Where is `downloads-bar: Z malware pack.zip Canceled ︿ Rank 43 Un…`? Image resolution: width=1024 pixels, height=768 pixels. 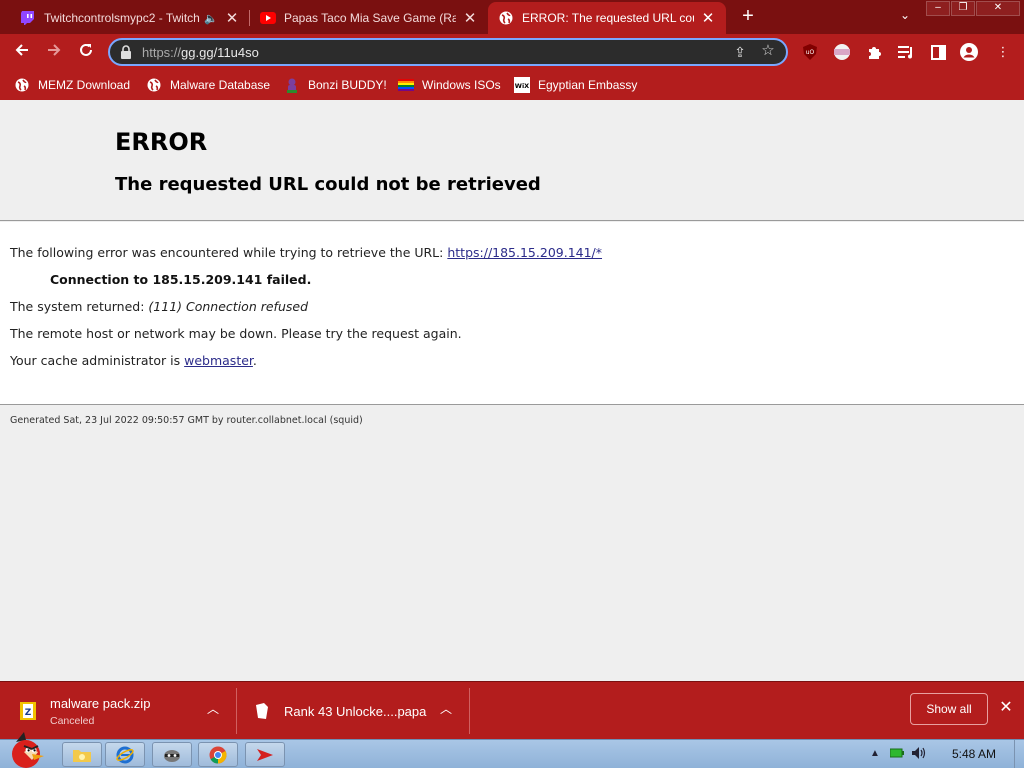 downloads-bar: Z malware pack.zip Canceled ︿ Rank 43 Un… is located at coordinates (512, 710).